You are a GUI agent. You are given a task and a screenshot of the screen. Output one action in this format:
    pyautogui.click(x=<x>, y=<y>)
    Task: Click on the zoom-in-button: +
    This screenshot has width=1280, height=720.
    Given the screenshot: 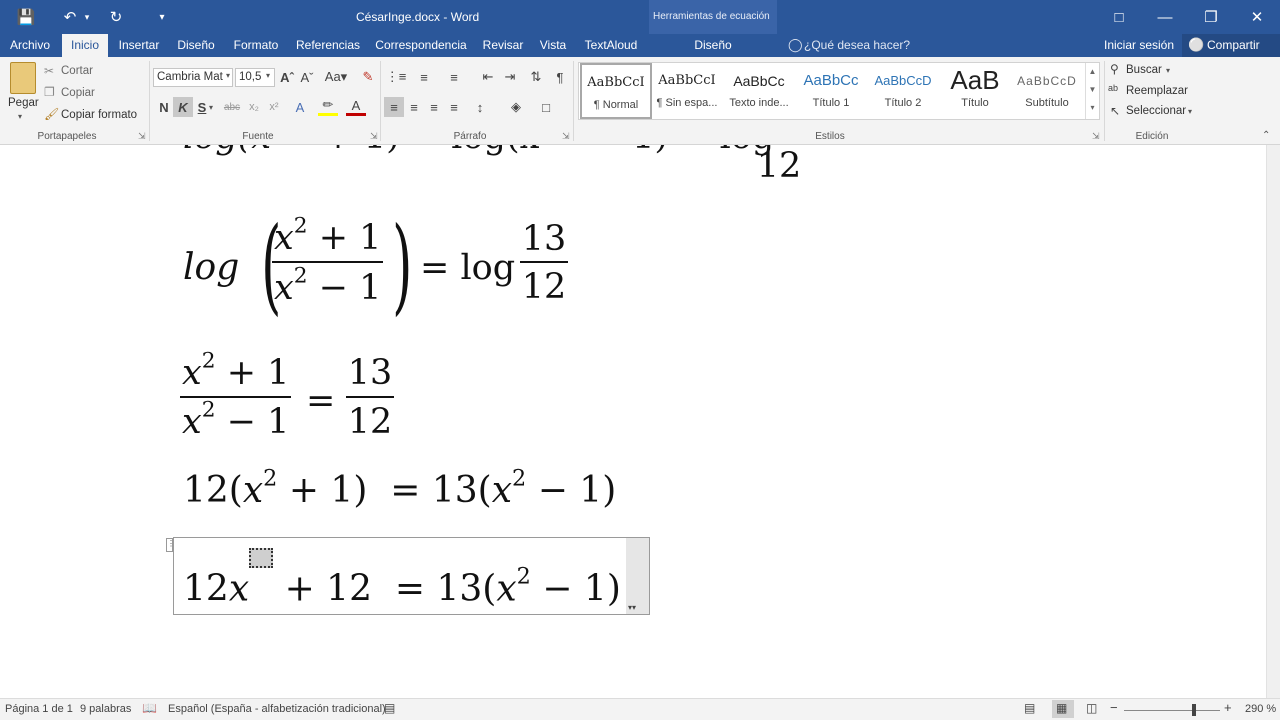 What is the action you would take?
    pyautogui.click(x=1228, y=707)
    